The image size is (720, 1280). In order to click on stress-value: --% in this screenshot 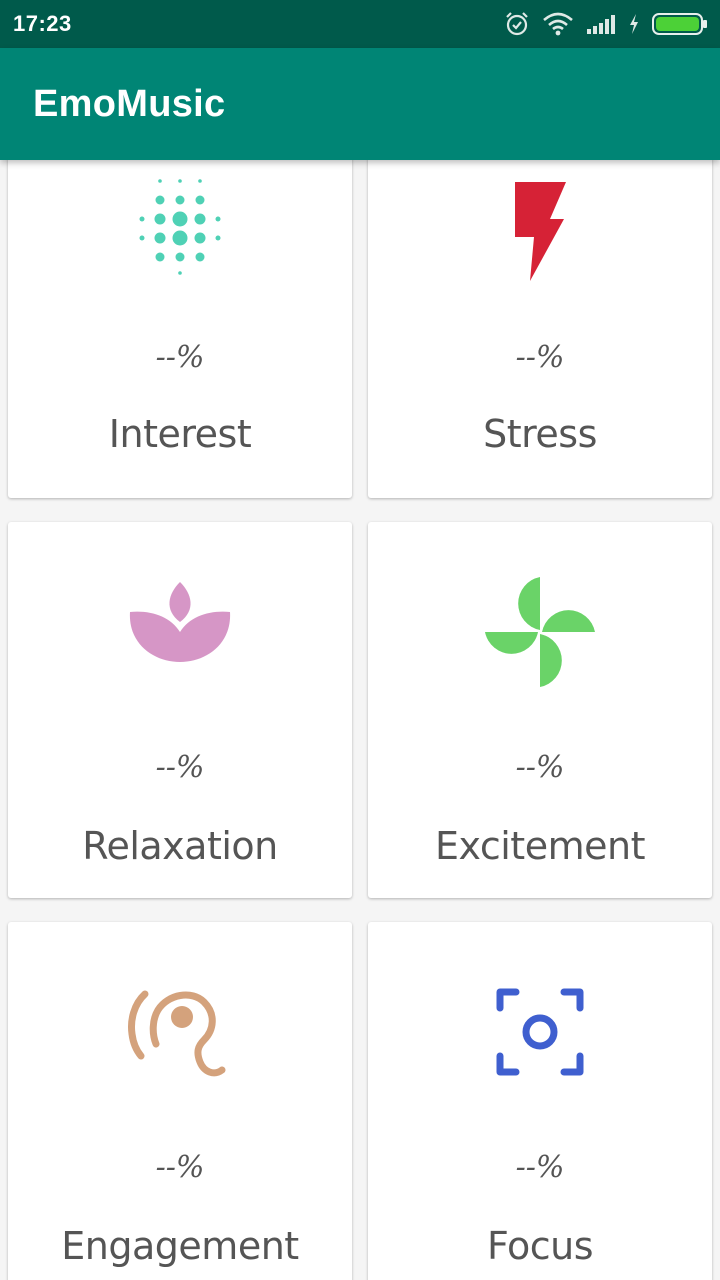, I will do `click(540, 357)`.